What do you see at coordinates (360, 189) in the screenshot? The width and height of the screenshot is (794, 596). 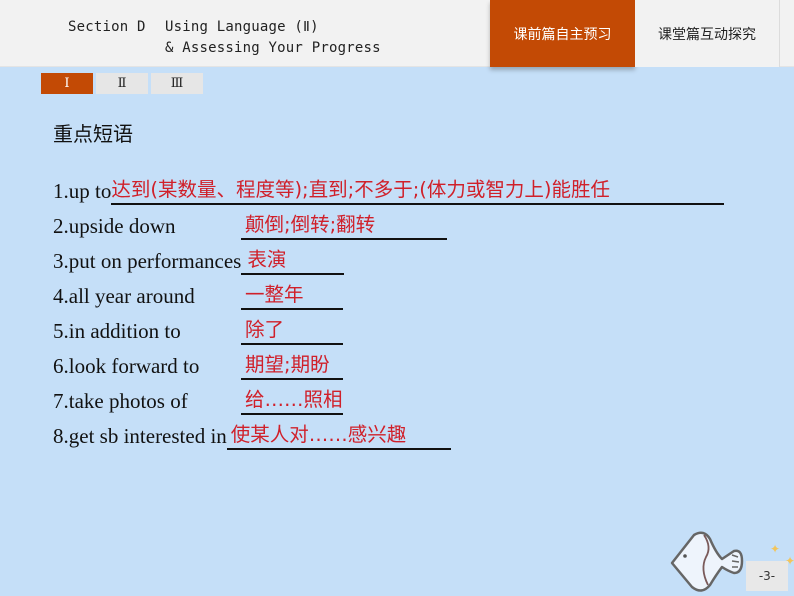 I see `answer-text: 达到(某数量、程度等);直到;不多于;(体力或智力上)能胜任` at bounding box center [360, 189].